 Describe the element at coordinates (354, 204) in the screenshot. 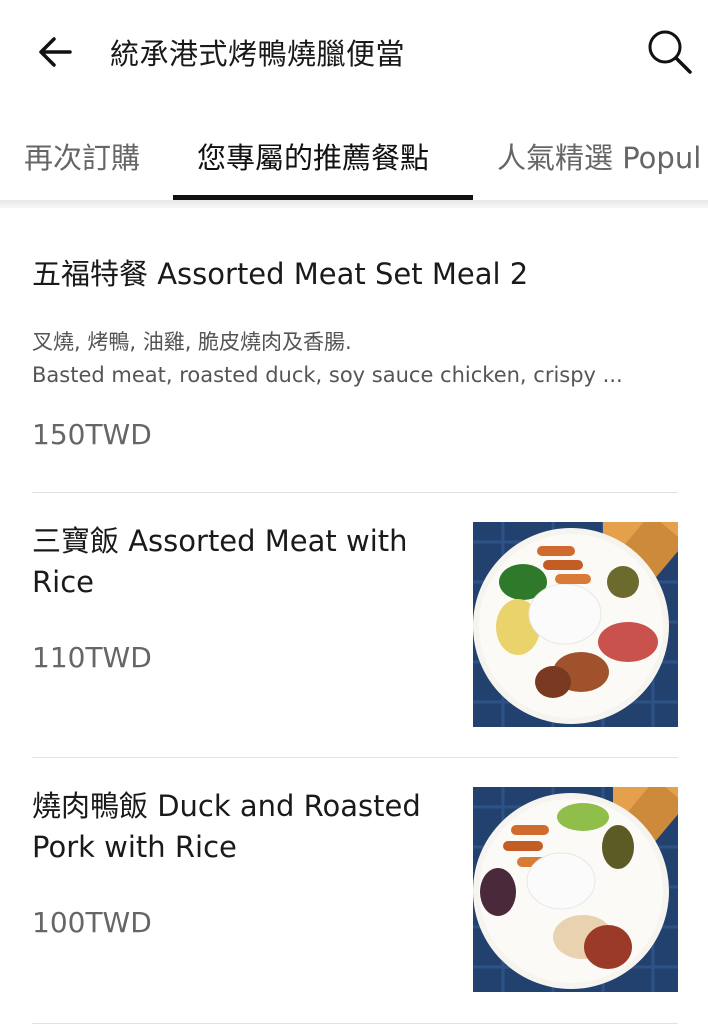

I see `tabs-divider` at that location.